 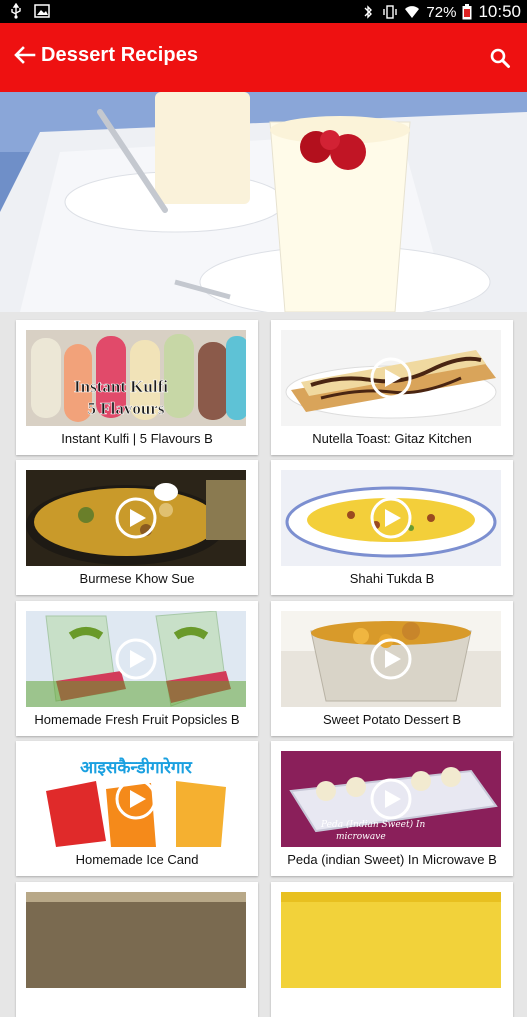 I want to click on vibrate-icon, so click(x=390, y=12).